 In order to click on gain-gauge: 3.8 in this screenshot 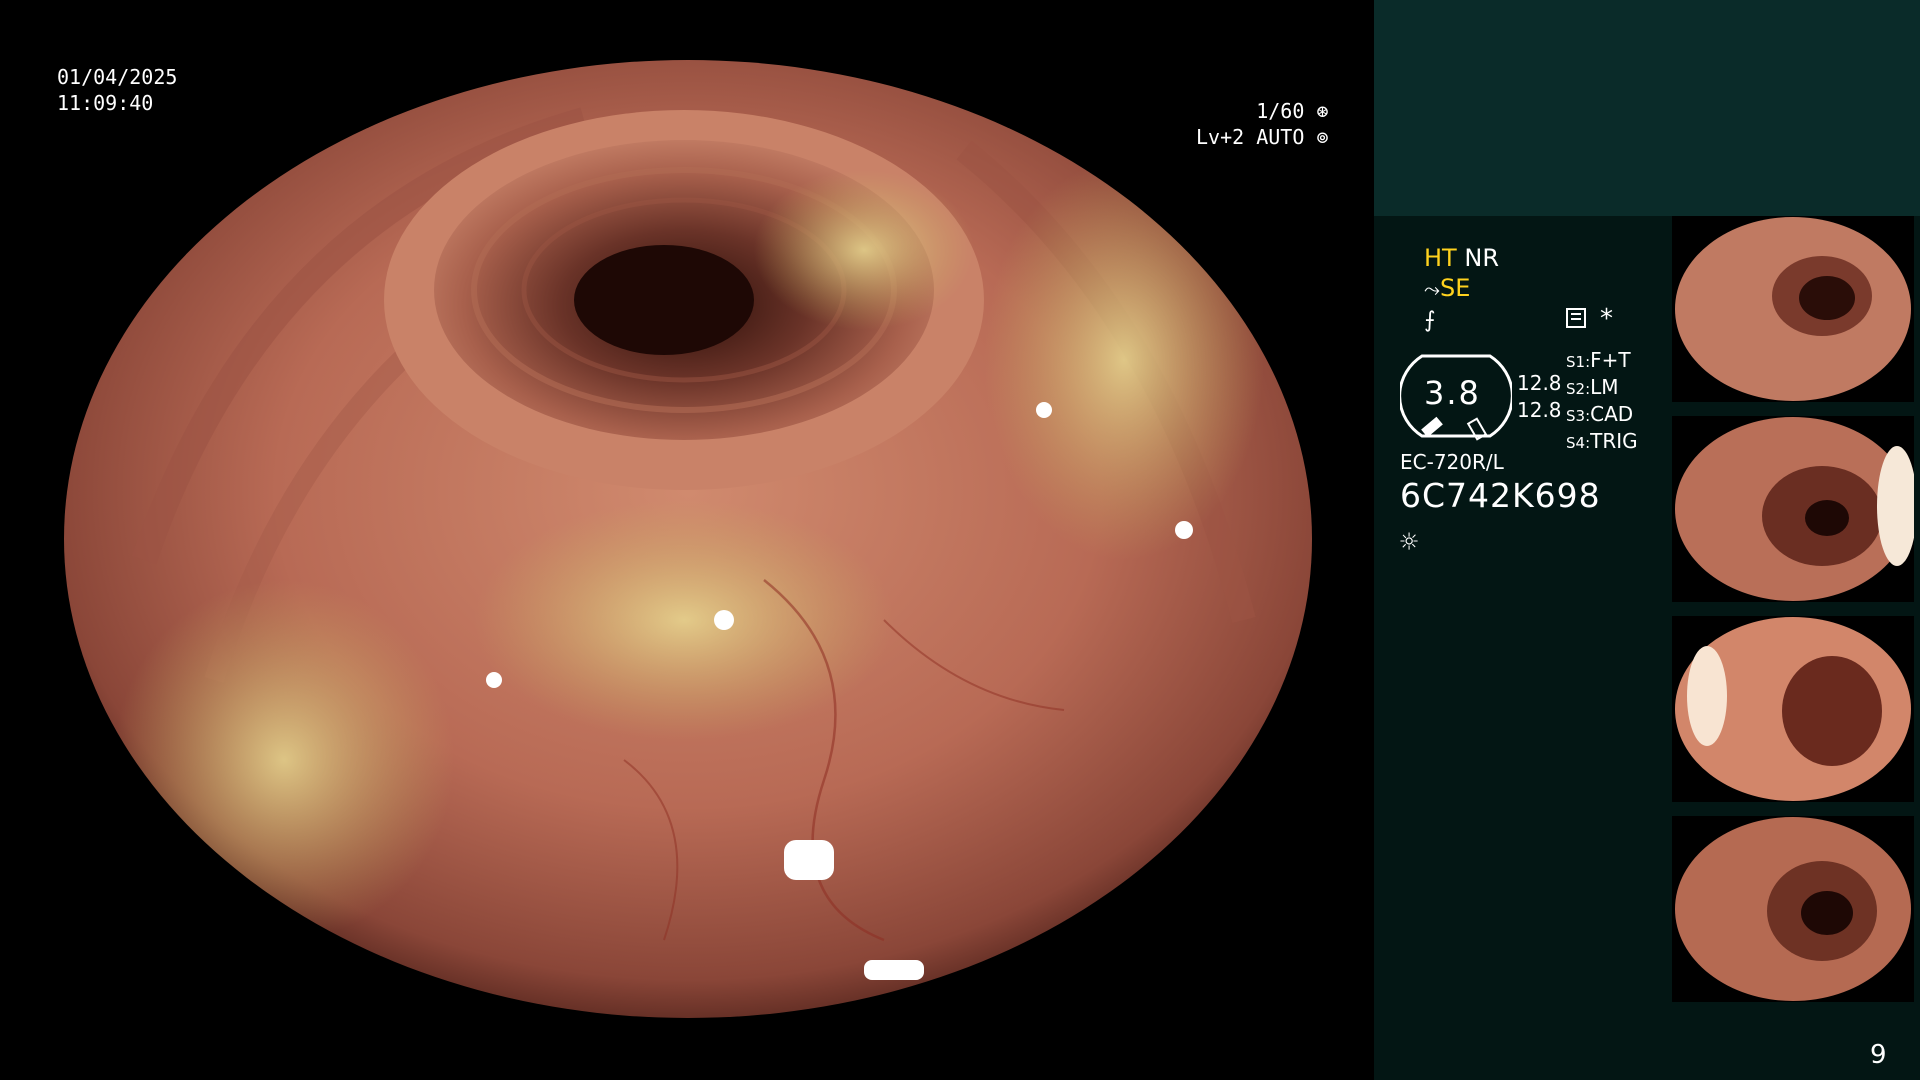, I will do `click(1456, 396)`.